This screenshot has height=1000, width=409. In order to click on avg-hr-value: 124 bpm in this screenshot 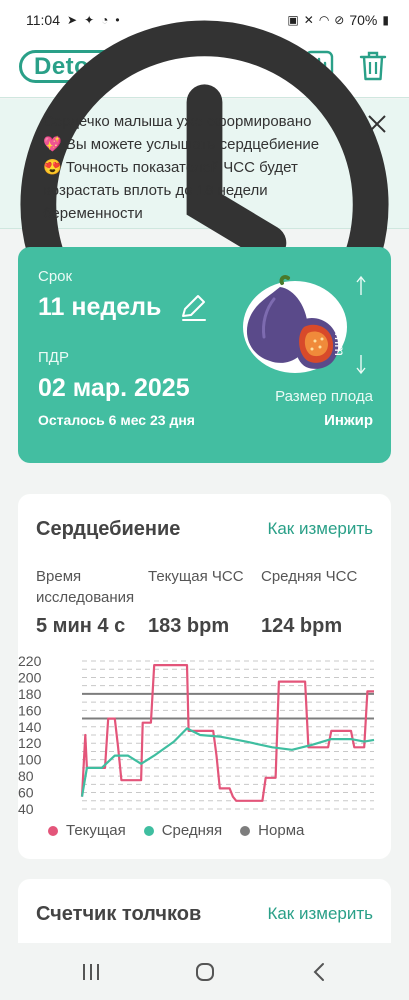, I will do `click(302, 626)`.